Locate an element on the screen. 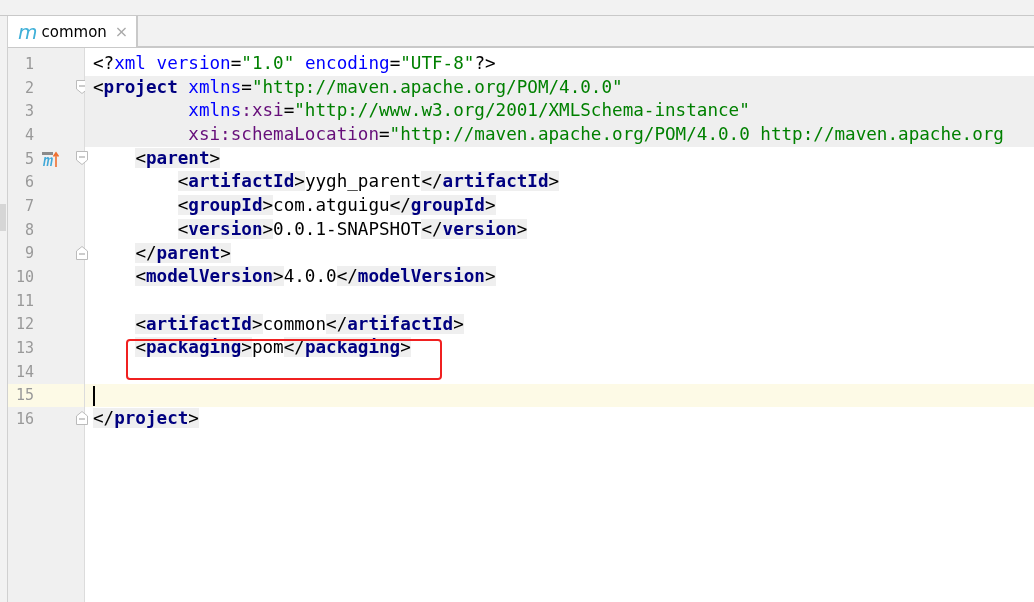  line-number: 4 is located at coordinates (28, 134).